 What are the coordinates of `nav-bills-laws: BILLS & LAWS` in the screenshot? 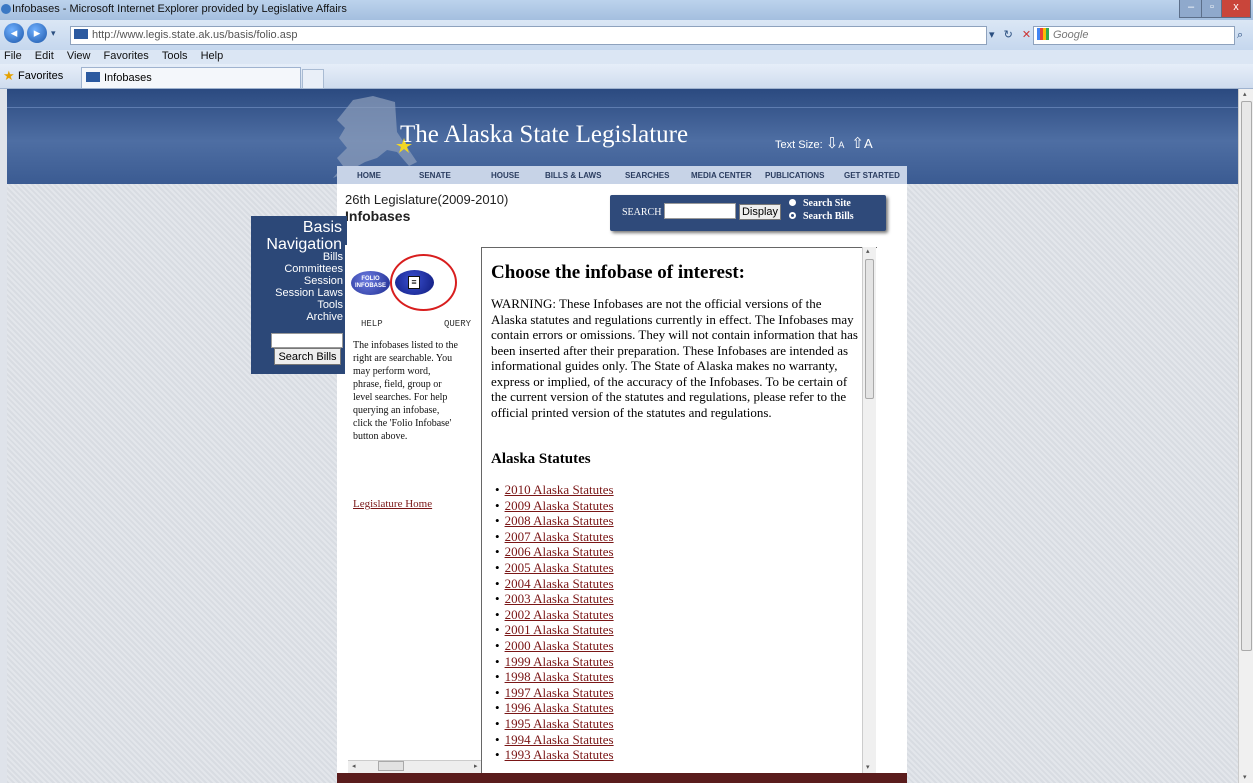 It's located at (573, 175).